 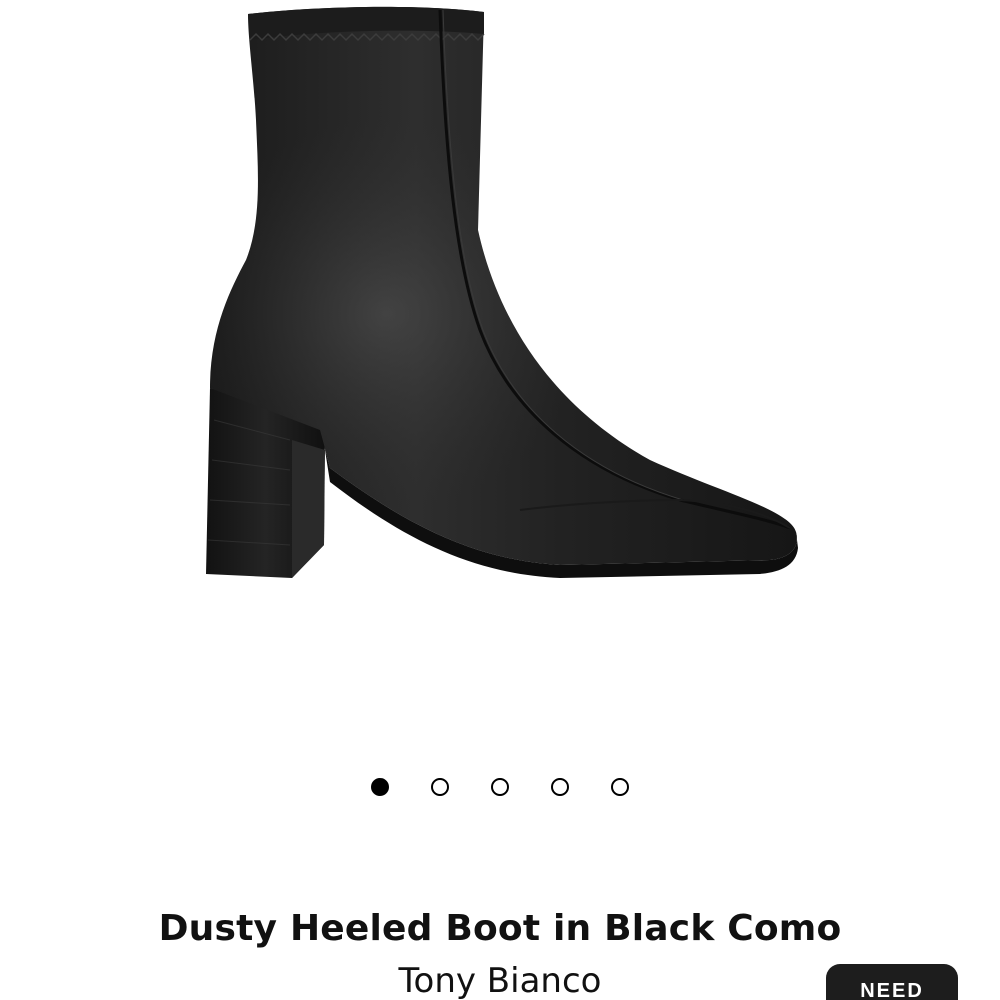 I want to click on help-chat-button: NEED, so click(x=892, y=982).